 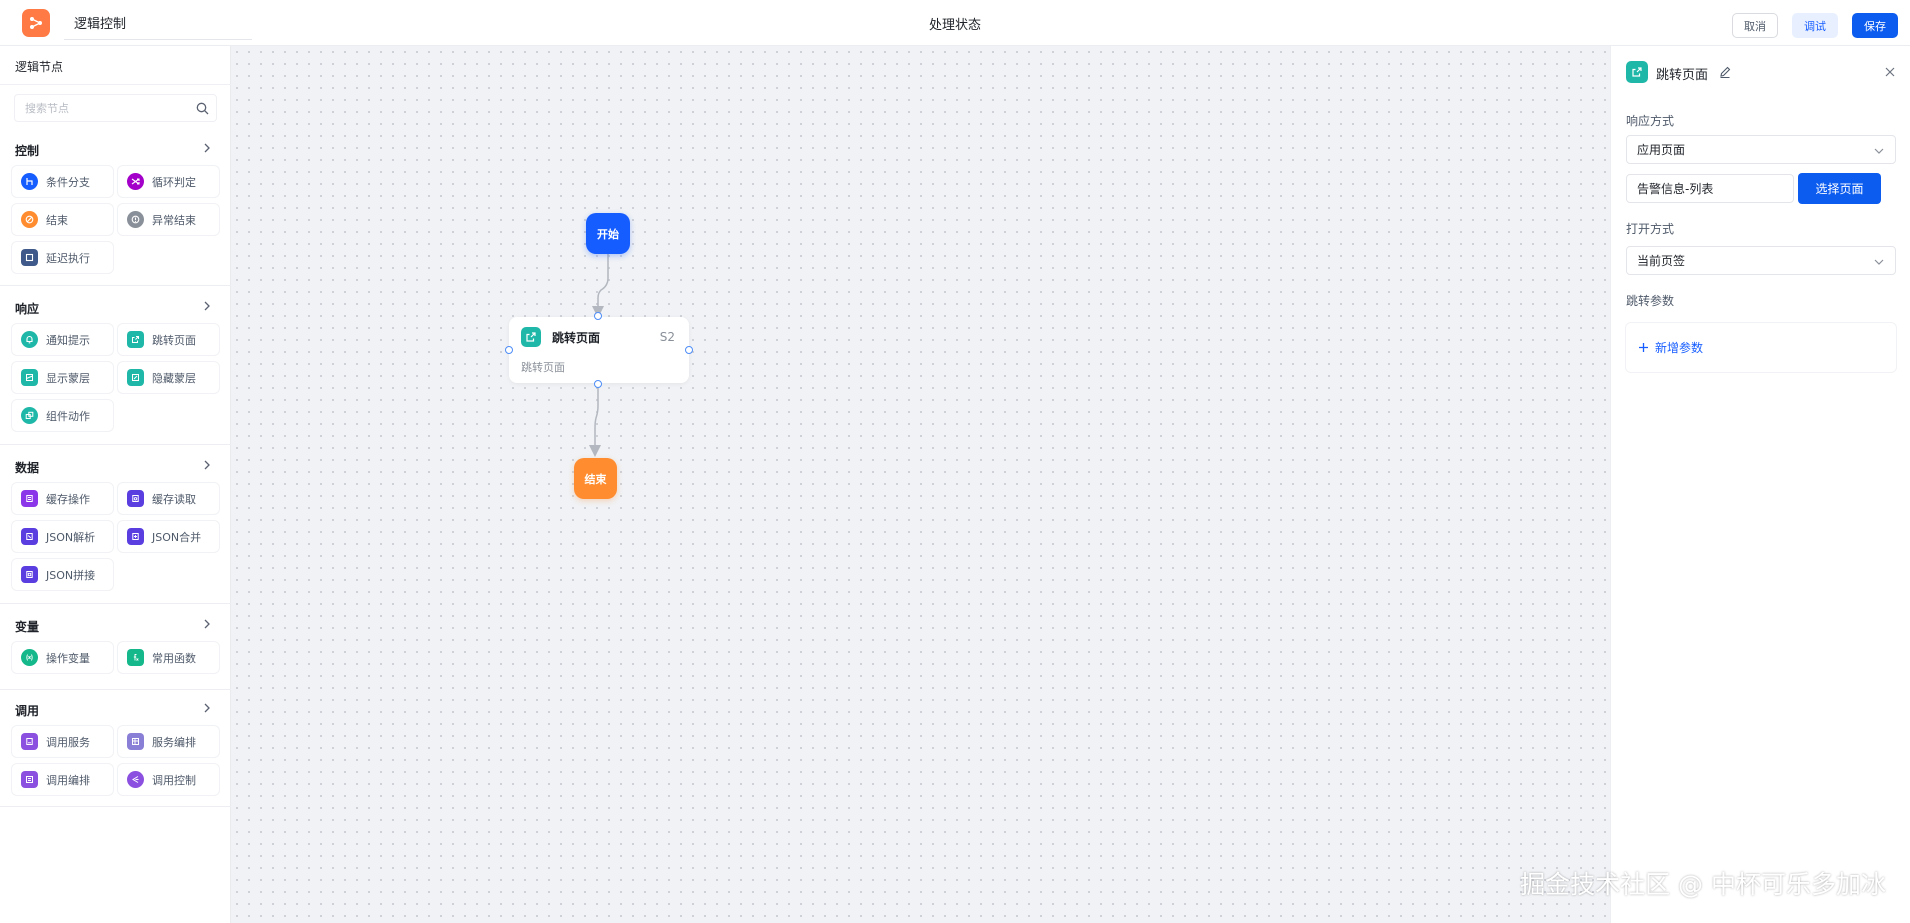 I want to click on chevron-down-icon, so click(x=1879, y=262).